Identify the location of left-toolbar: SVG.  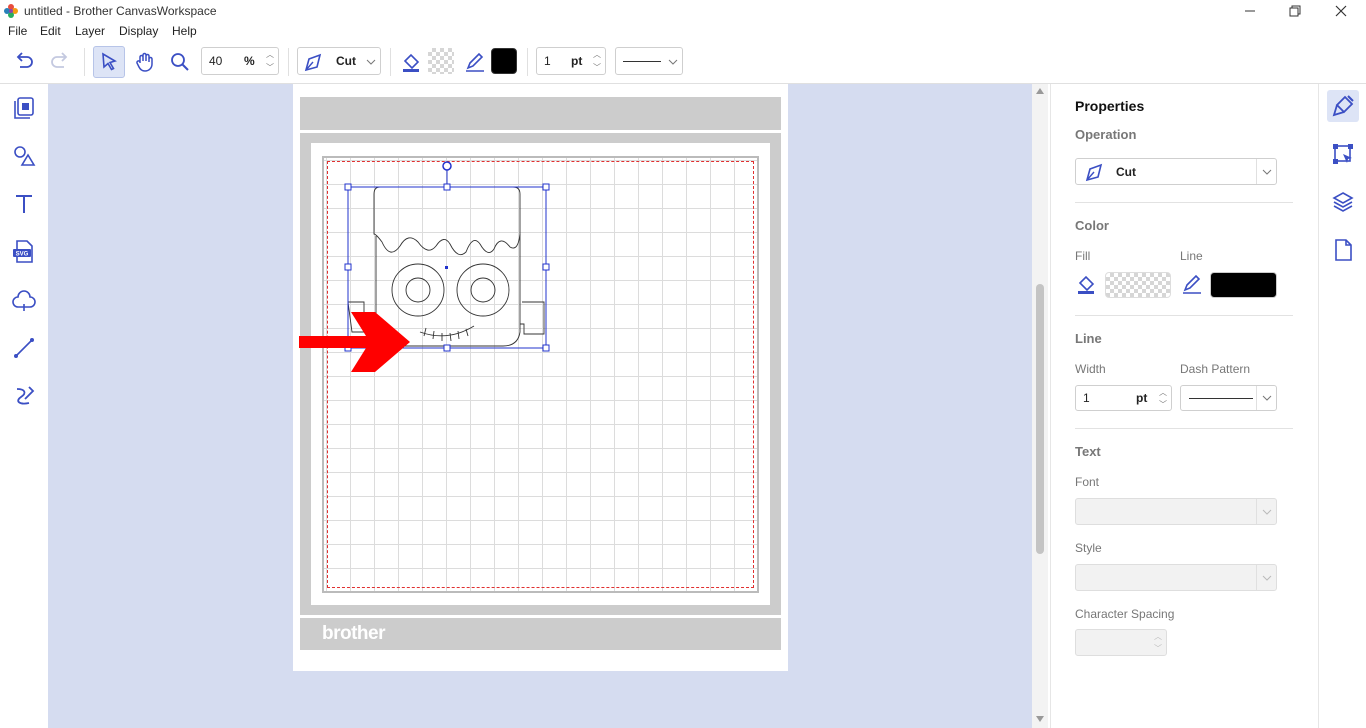
(24, 406).